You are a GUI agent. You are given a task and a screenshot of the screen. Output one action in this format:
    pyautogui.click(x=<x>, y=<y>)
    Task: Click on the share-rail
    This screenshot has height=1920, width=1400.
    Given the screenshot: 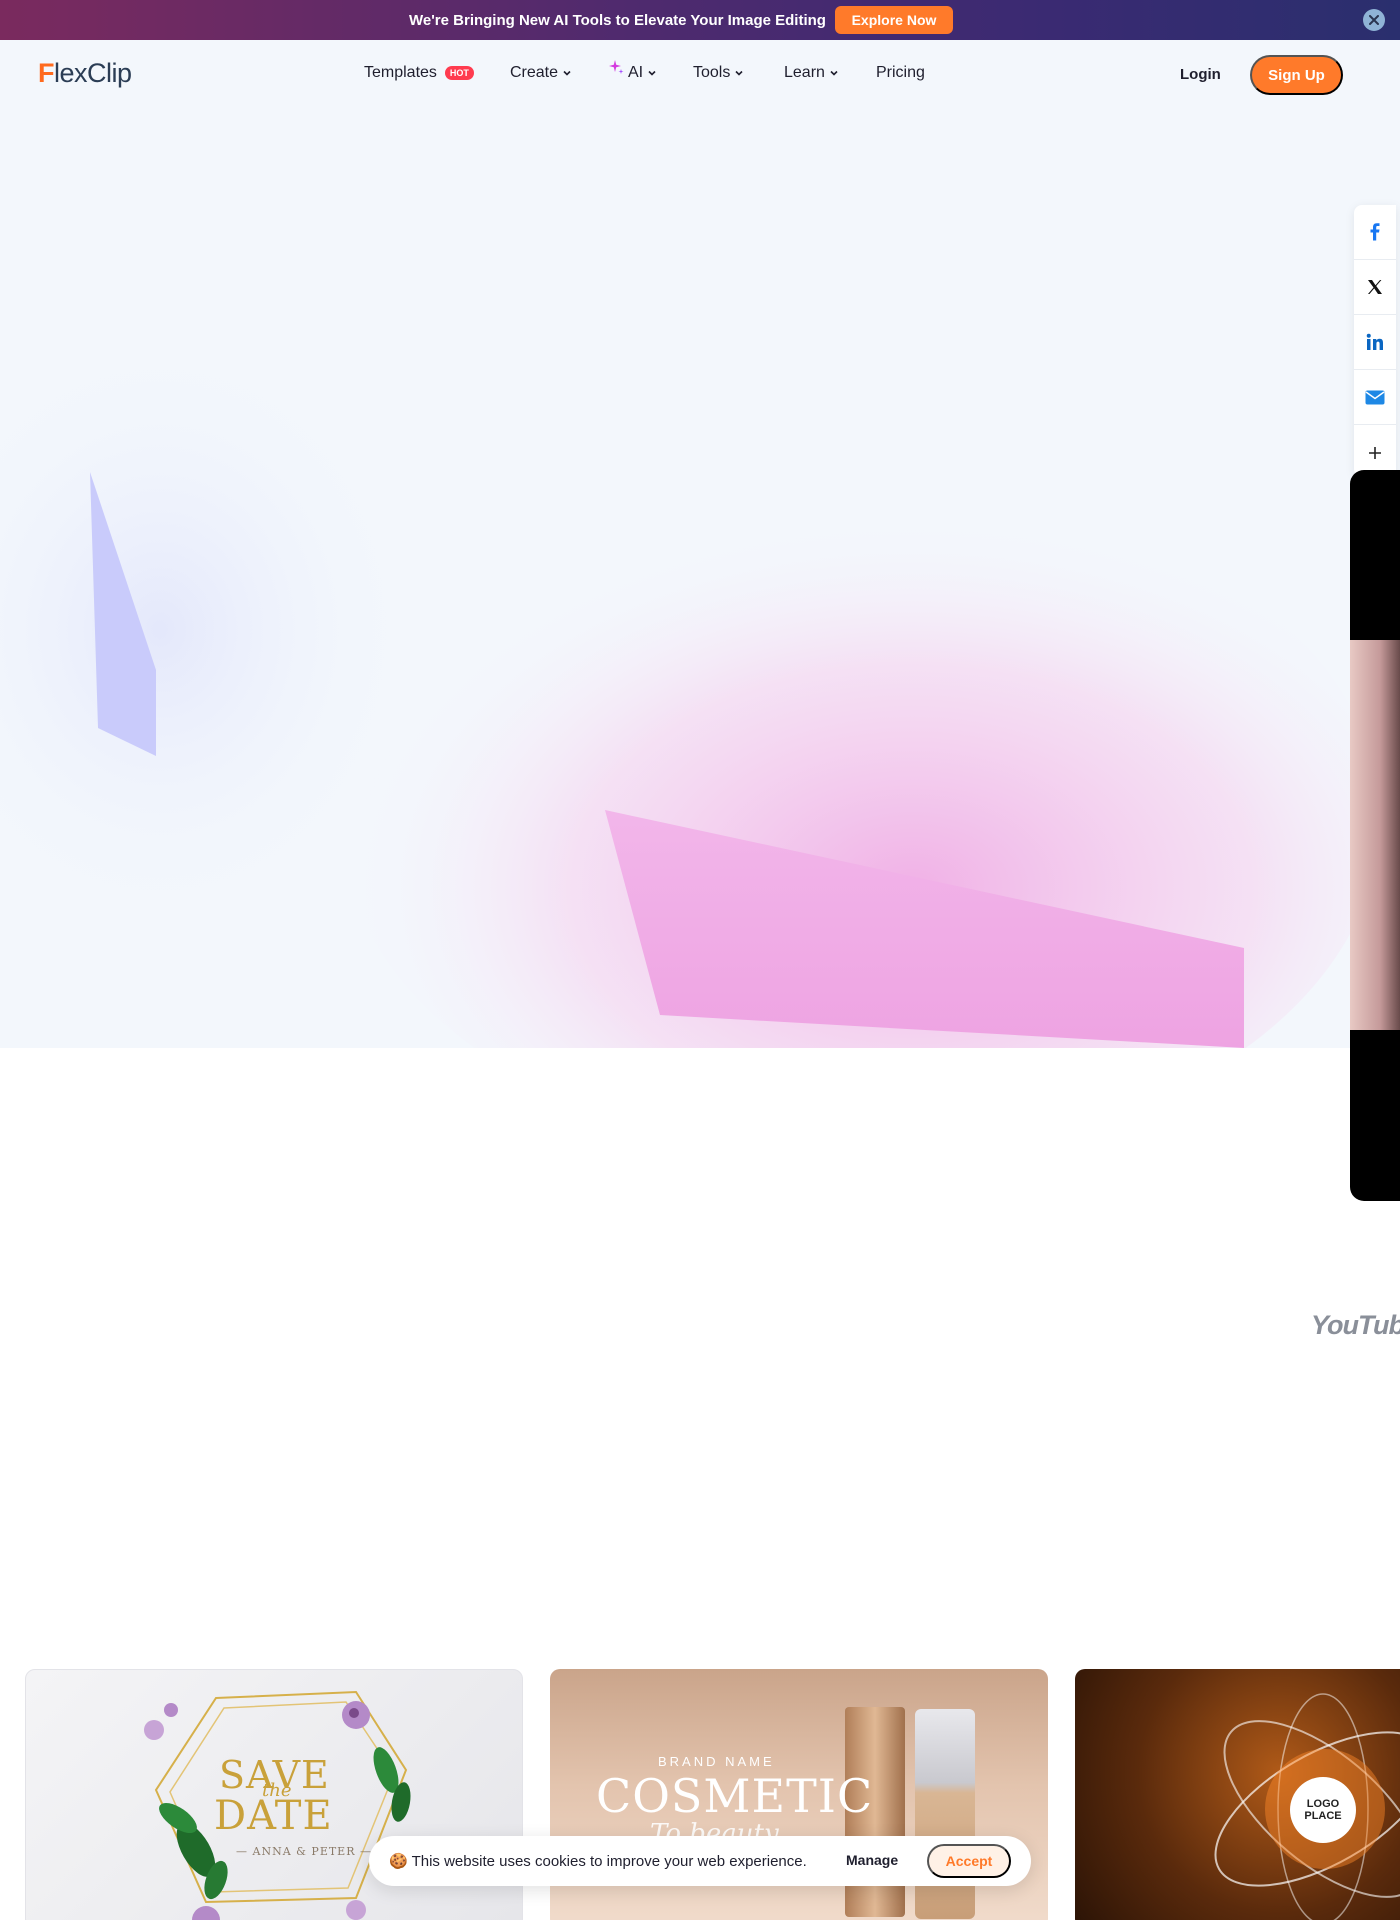 What is the action you would take?
    pyautogui.click(x=1375, y=341)
    